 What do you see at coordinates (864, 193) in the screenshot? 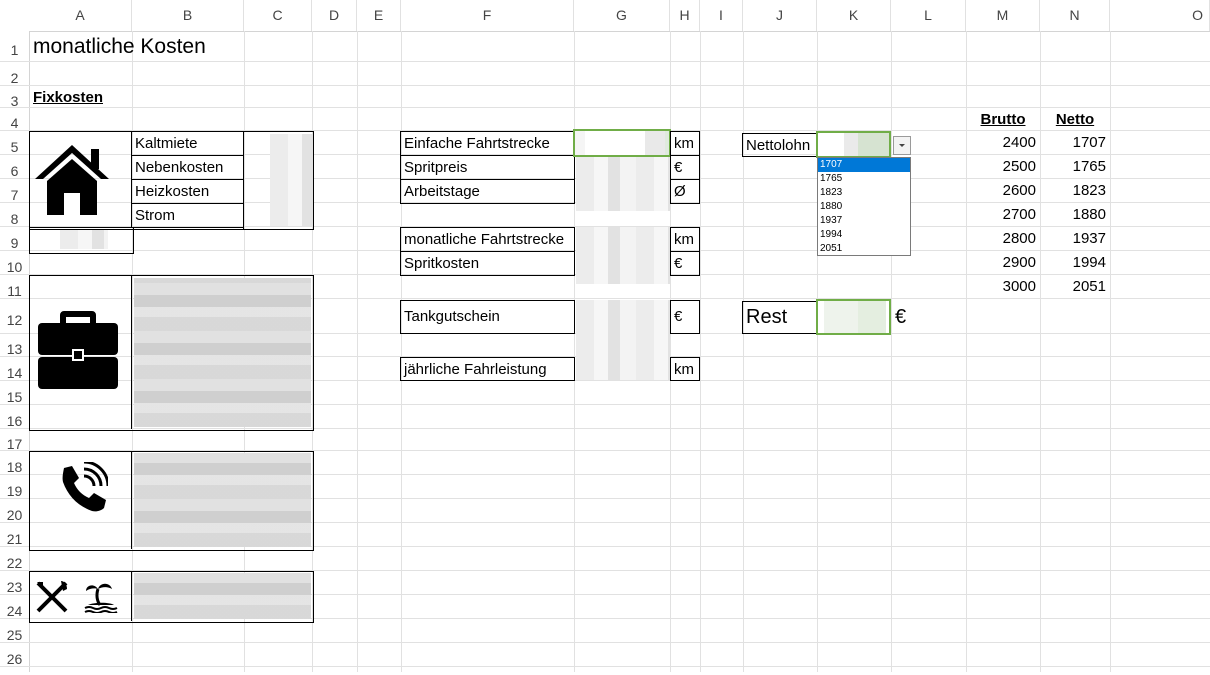
I see `dropdown-option: 1823` at bounding box center [864, 193].